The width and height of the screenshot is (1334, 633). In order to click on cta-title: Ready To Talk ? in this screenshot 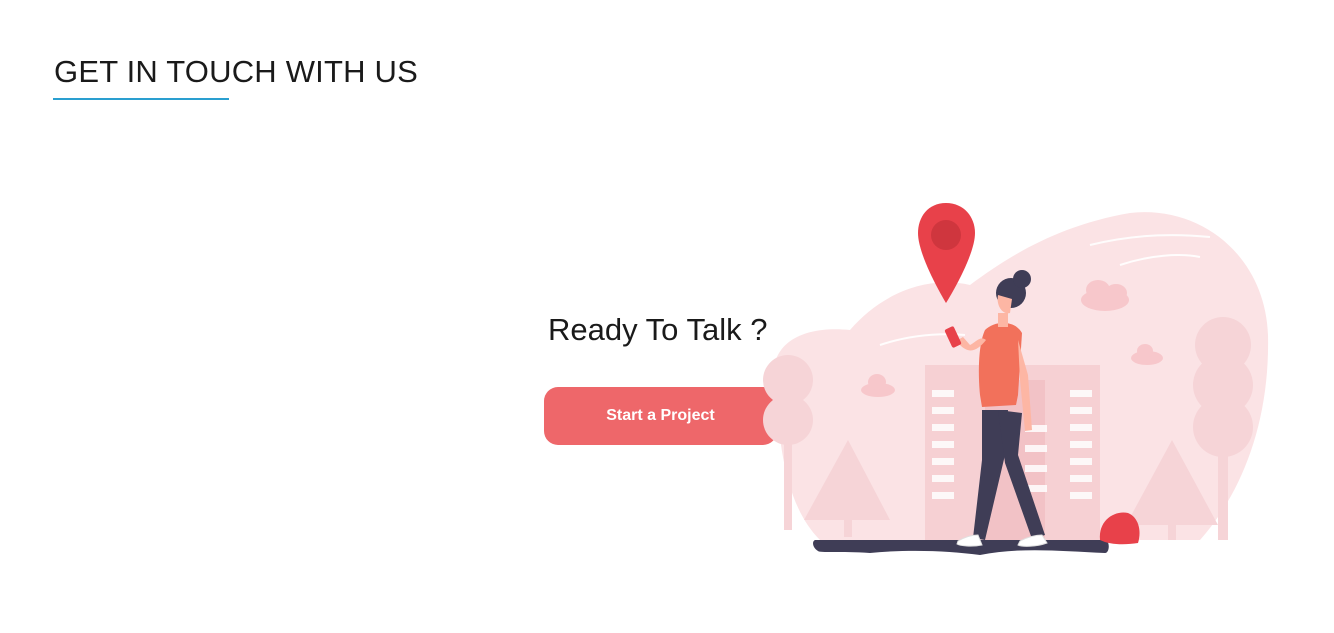, I will do `click(658, 329)`.